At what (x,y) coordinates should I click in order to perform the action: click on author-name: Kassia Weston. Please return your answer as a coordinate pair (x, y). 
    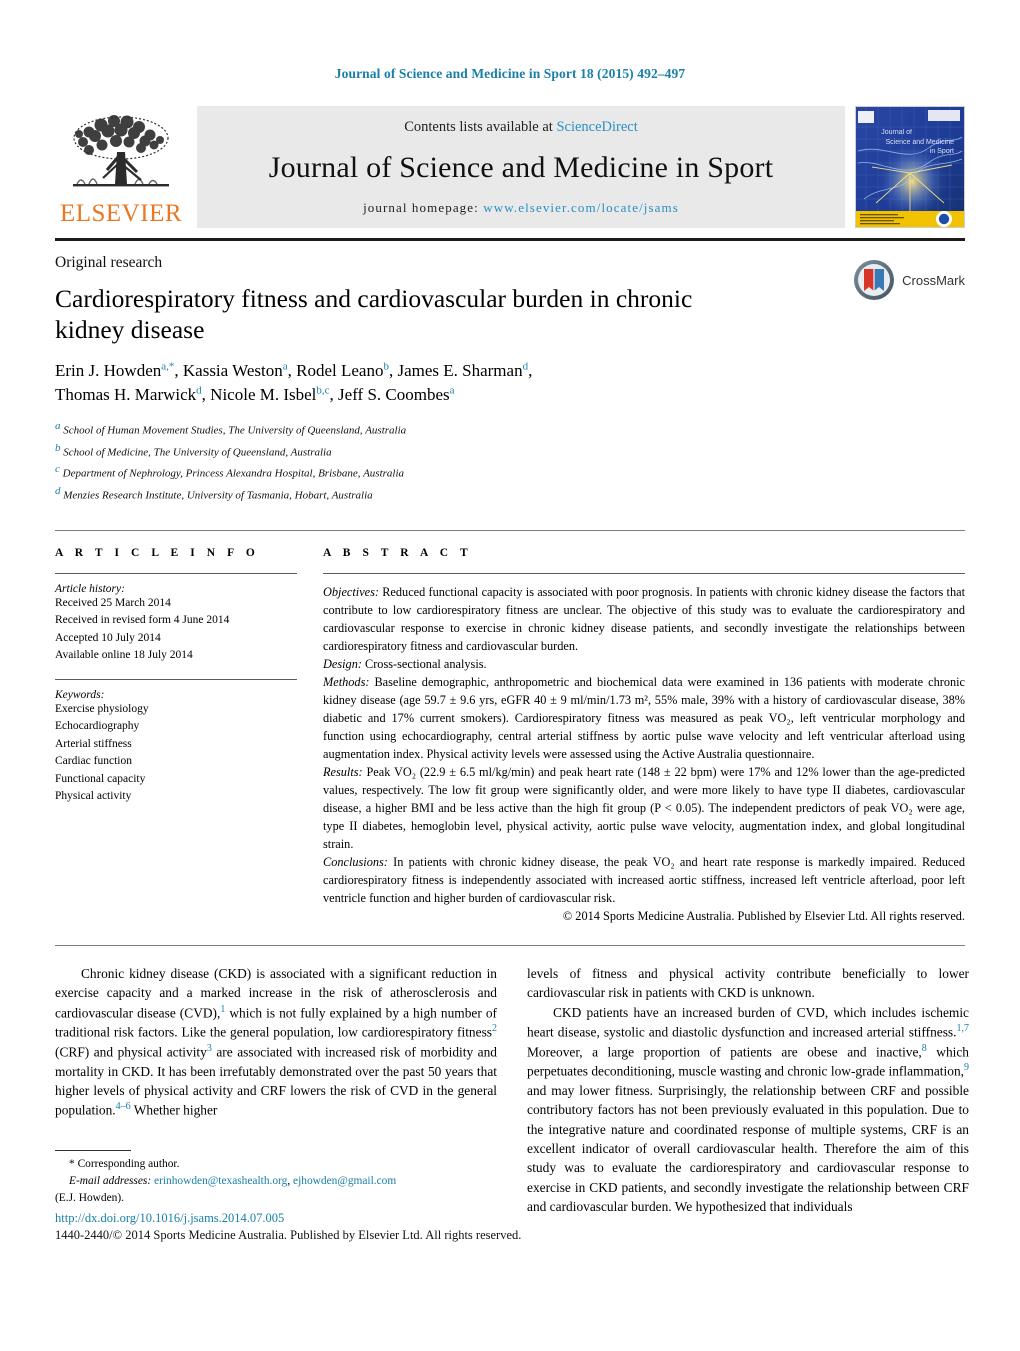
    Looking at the image, I should click on (232, 371).